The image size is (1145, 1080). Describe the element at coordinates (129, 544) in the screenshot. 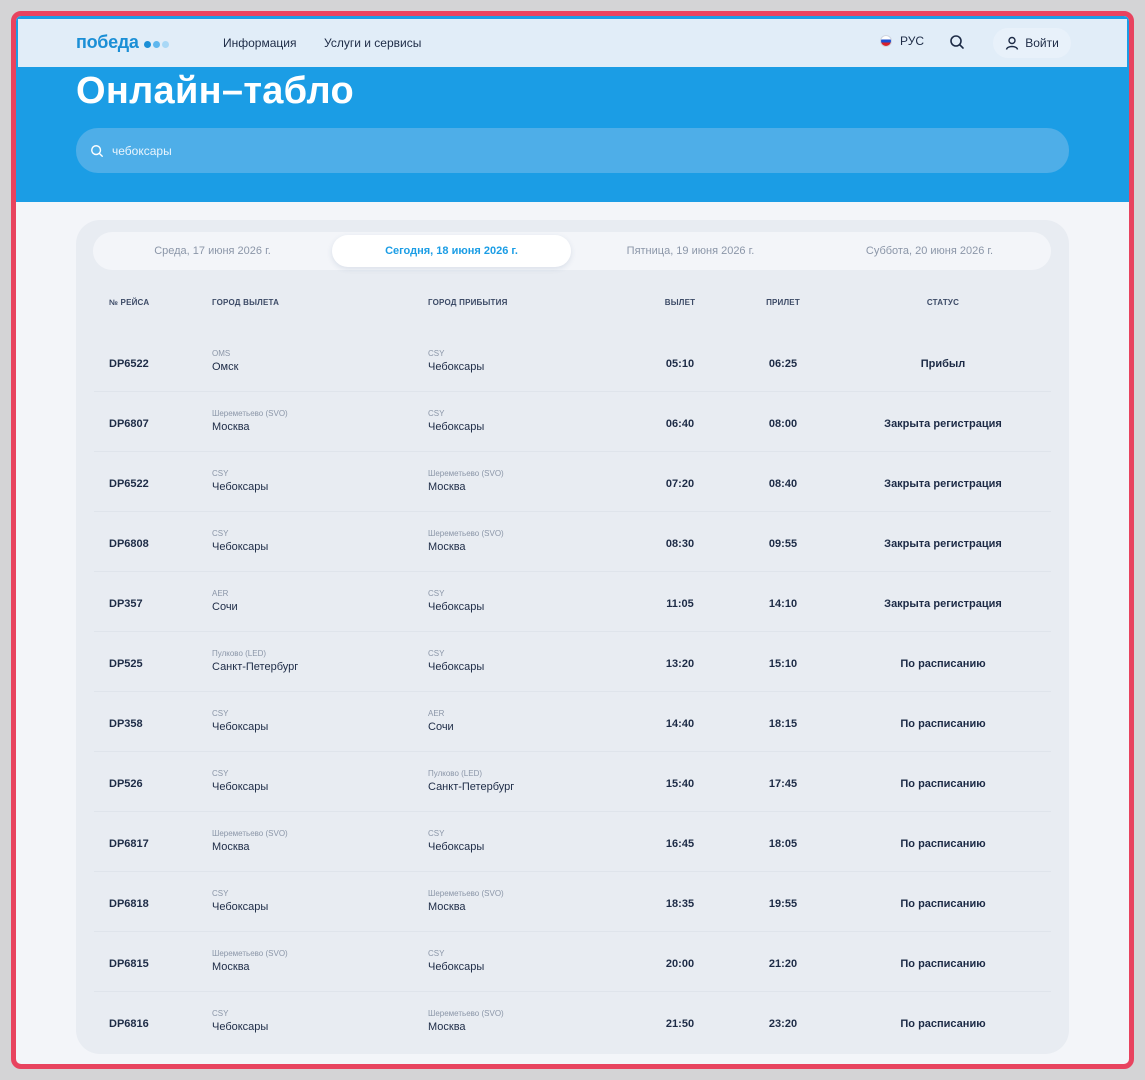

I see `flight-number: DP6808` at that location.